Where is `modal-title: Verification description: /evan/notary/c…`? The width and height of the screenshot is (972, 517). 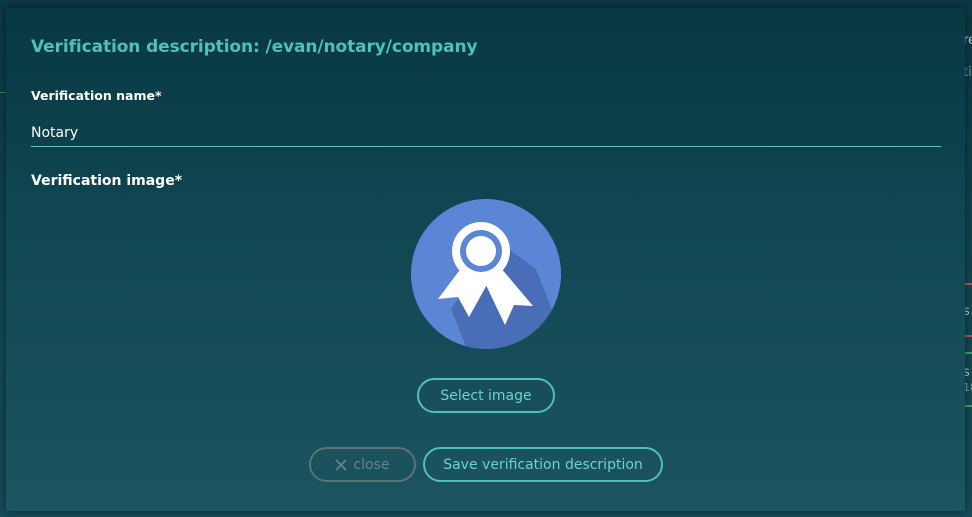 modal-title: Verification description: /evan/notary/c… is located at coordinates (254, 47).